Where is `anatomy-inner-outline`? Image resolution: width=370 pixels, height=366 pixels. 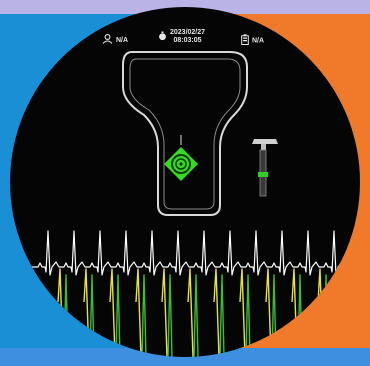
anatomy-inner-outline is located at coordinates (185, 134).